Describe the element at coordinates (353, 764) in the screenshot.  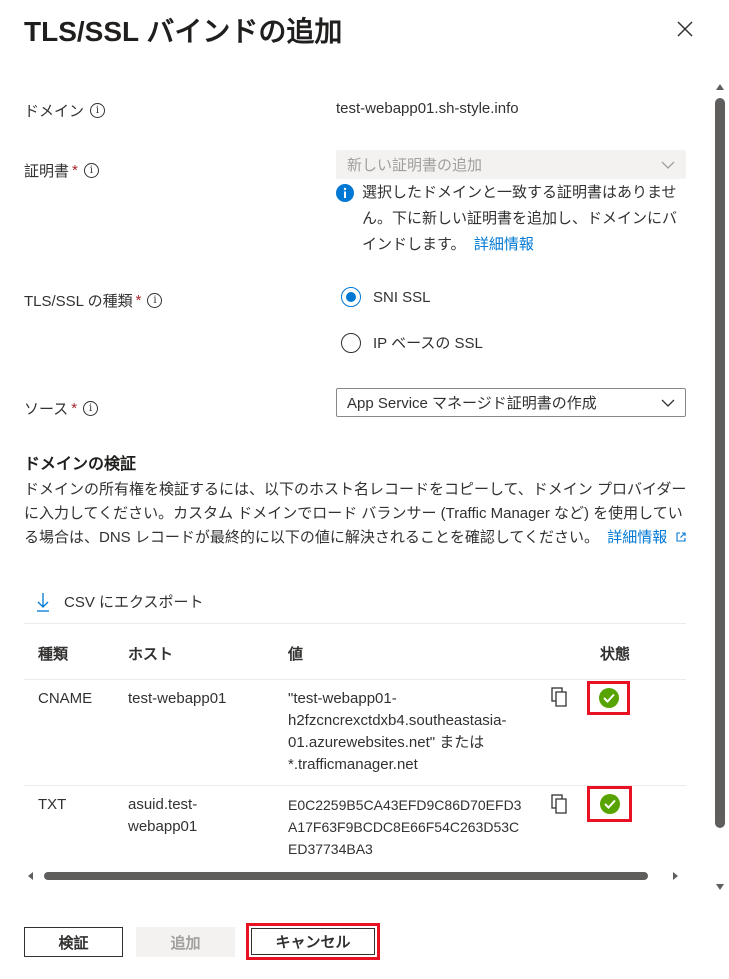
I see `row1-value-line: *.trafficmanager.net` at that location.